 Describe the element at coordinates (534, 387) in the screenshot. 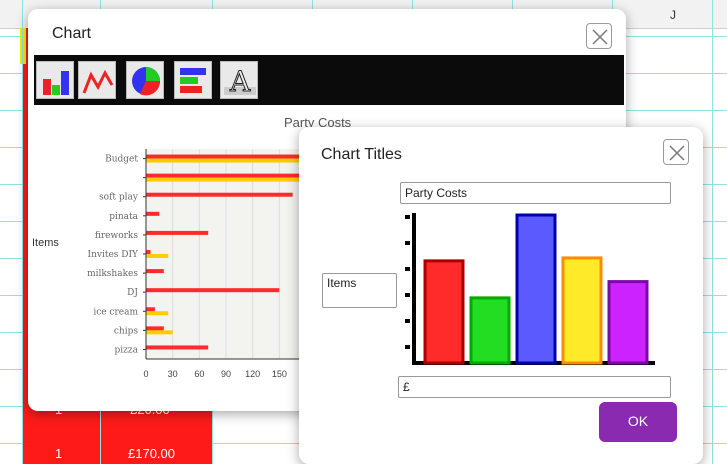

I see `y-axis-title-field` at that location.